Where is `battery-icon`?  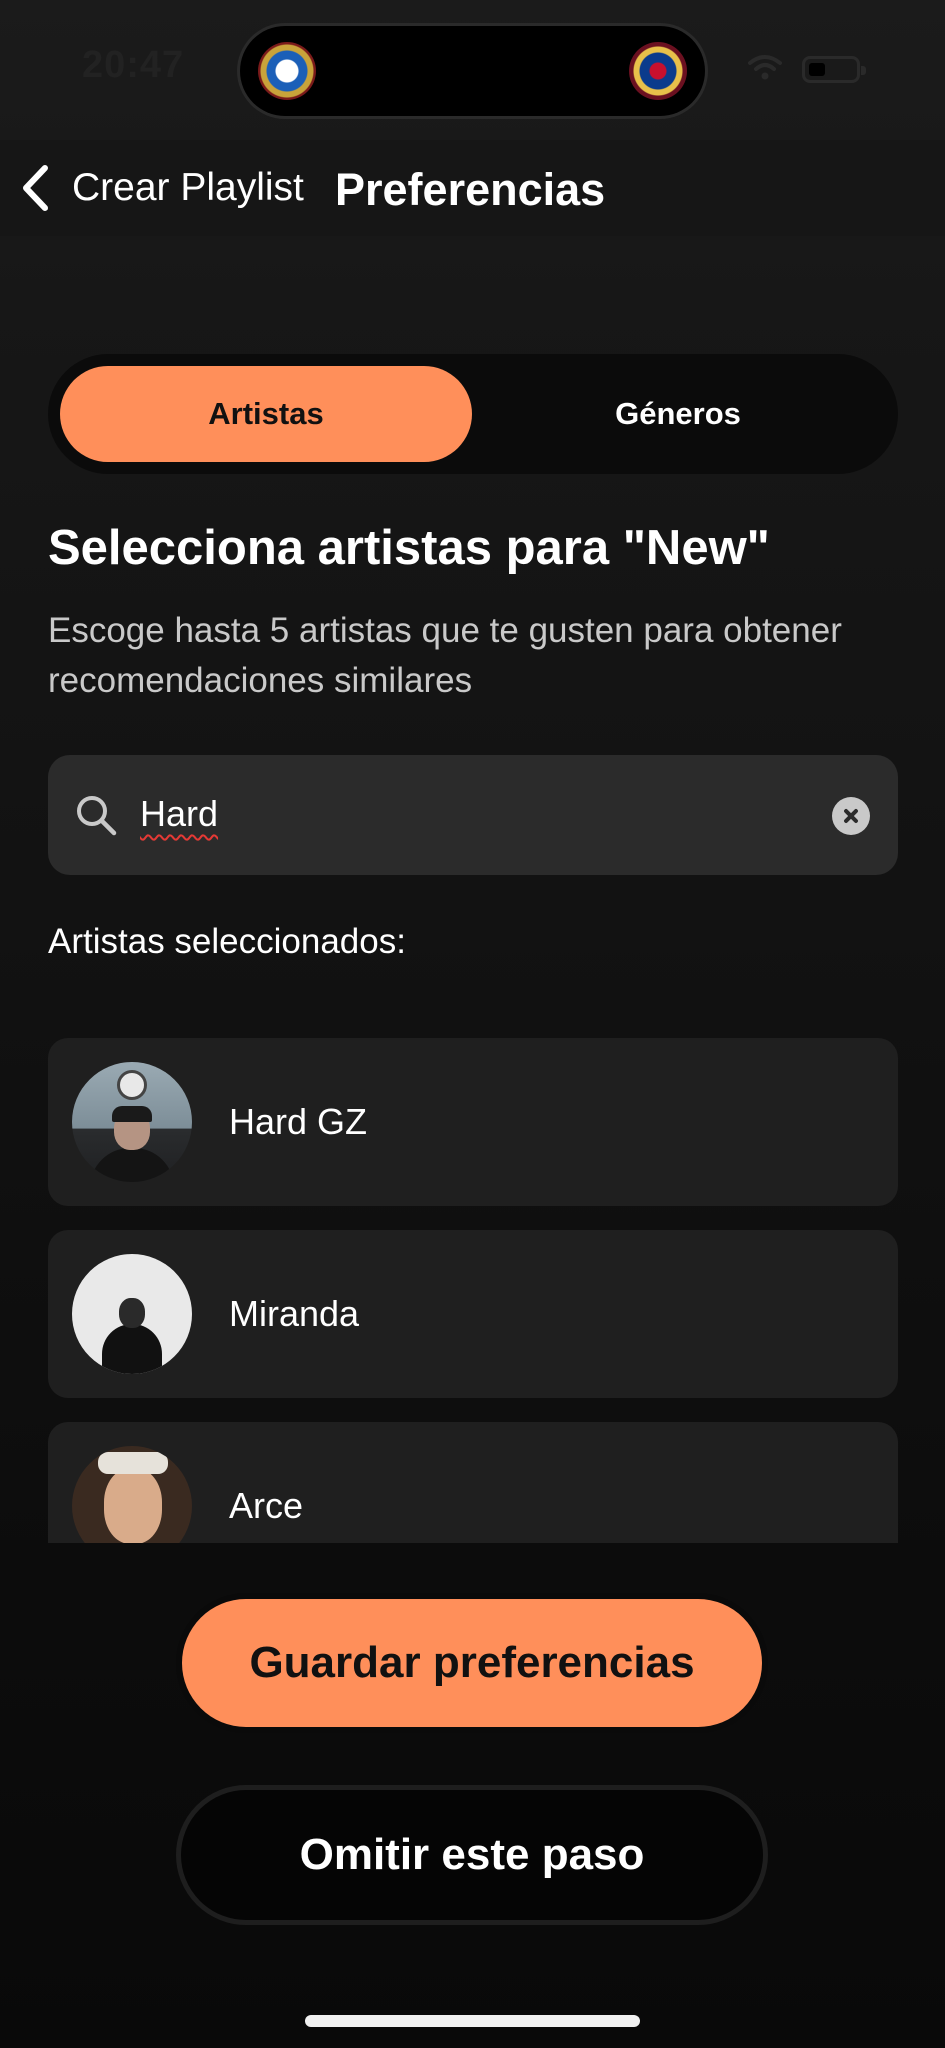
battery-icon is located at coordinates (834, 69).